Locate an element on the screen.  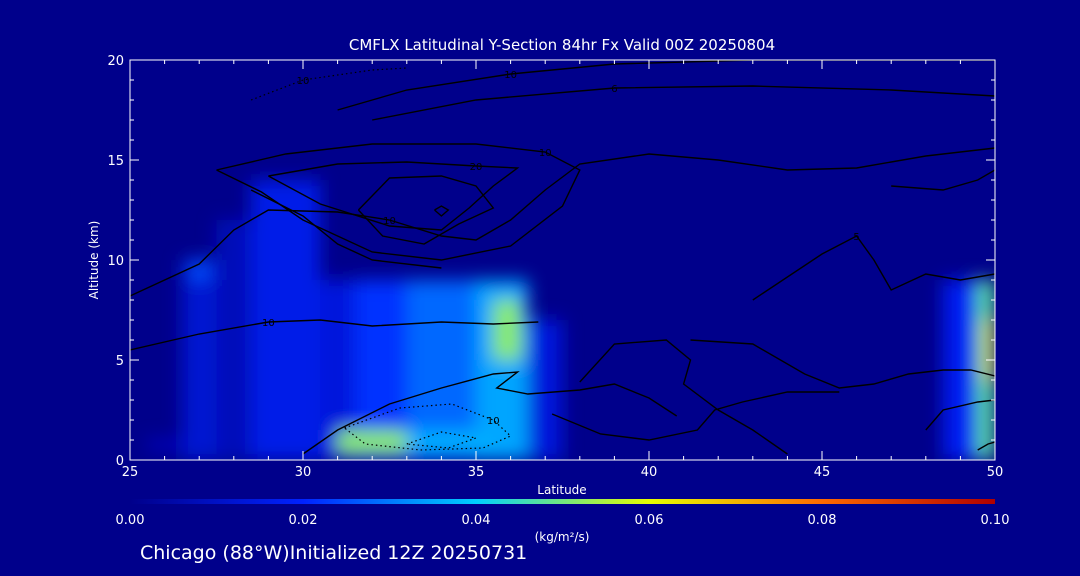
y-tick-label: 5 is located at coordinates (120, 361).